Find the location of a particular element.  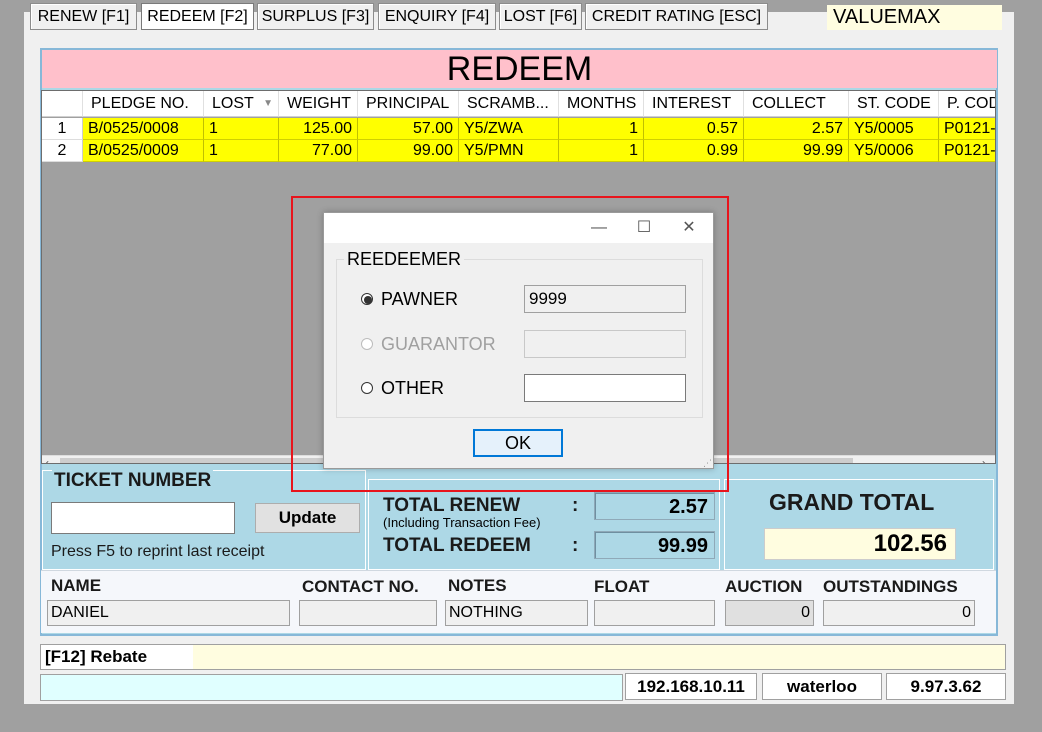

total-renew-sub: (Including Transaction Fee) is located at coordinates (462, 522).